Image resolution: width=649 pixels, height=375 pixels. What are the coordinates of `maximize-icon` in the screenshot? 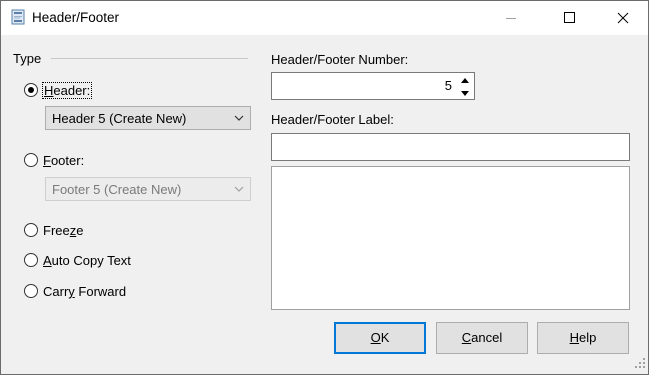 It's located at (569, 18).